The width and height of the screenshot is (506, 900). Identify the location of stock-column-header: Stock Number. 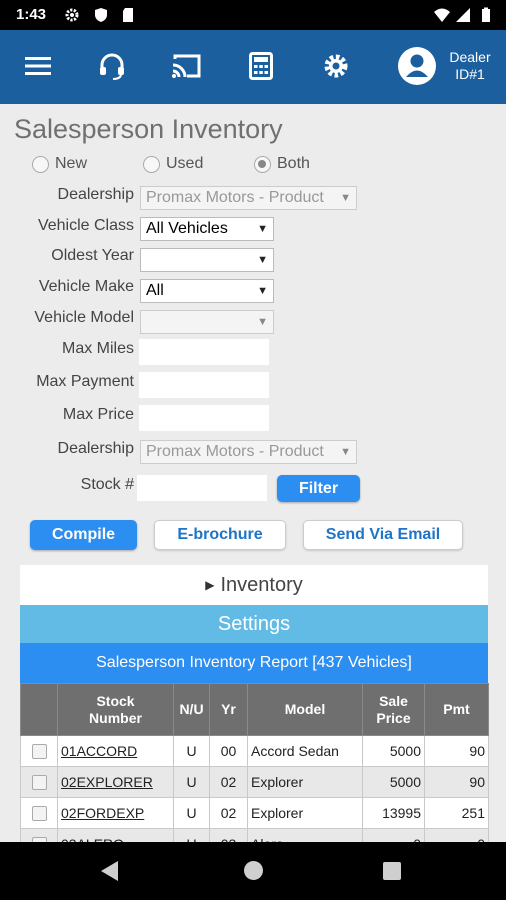
(115, 709).